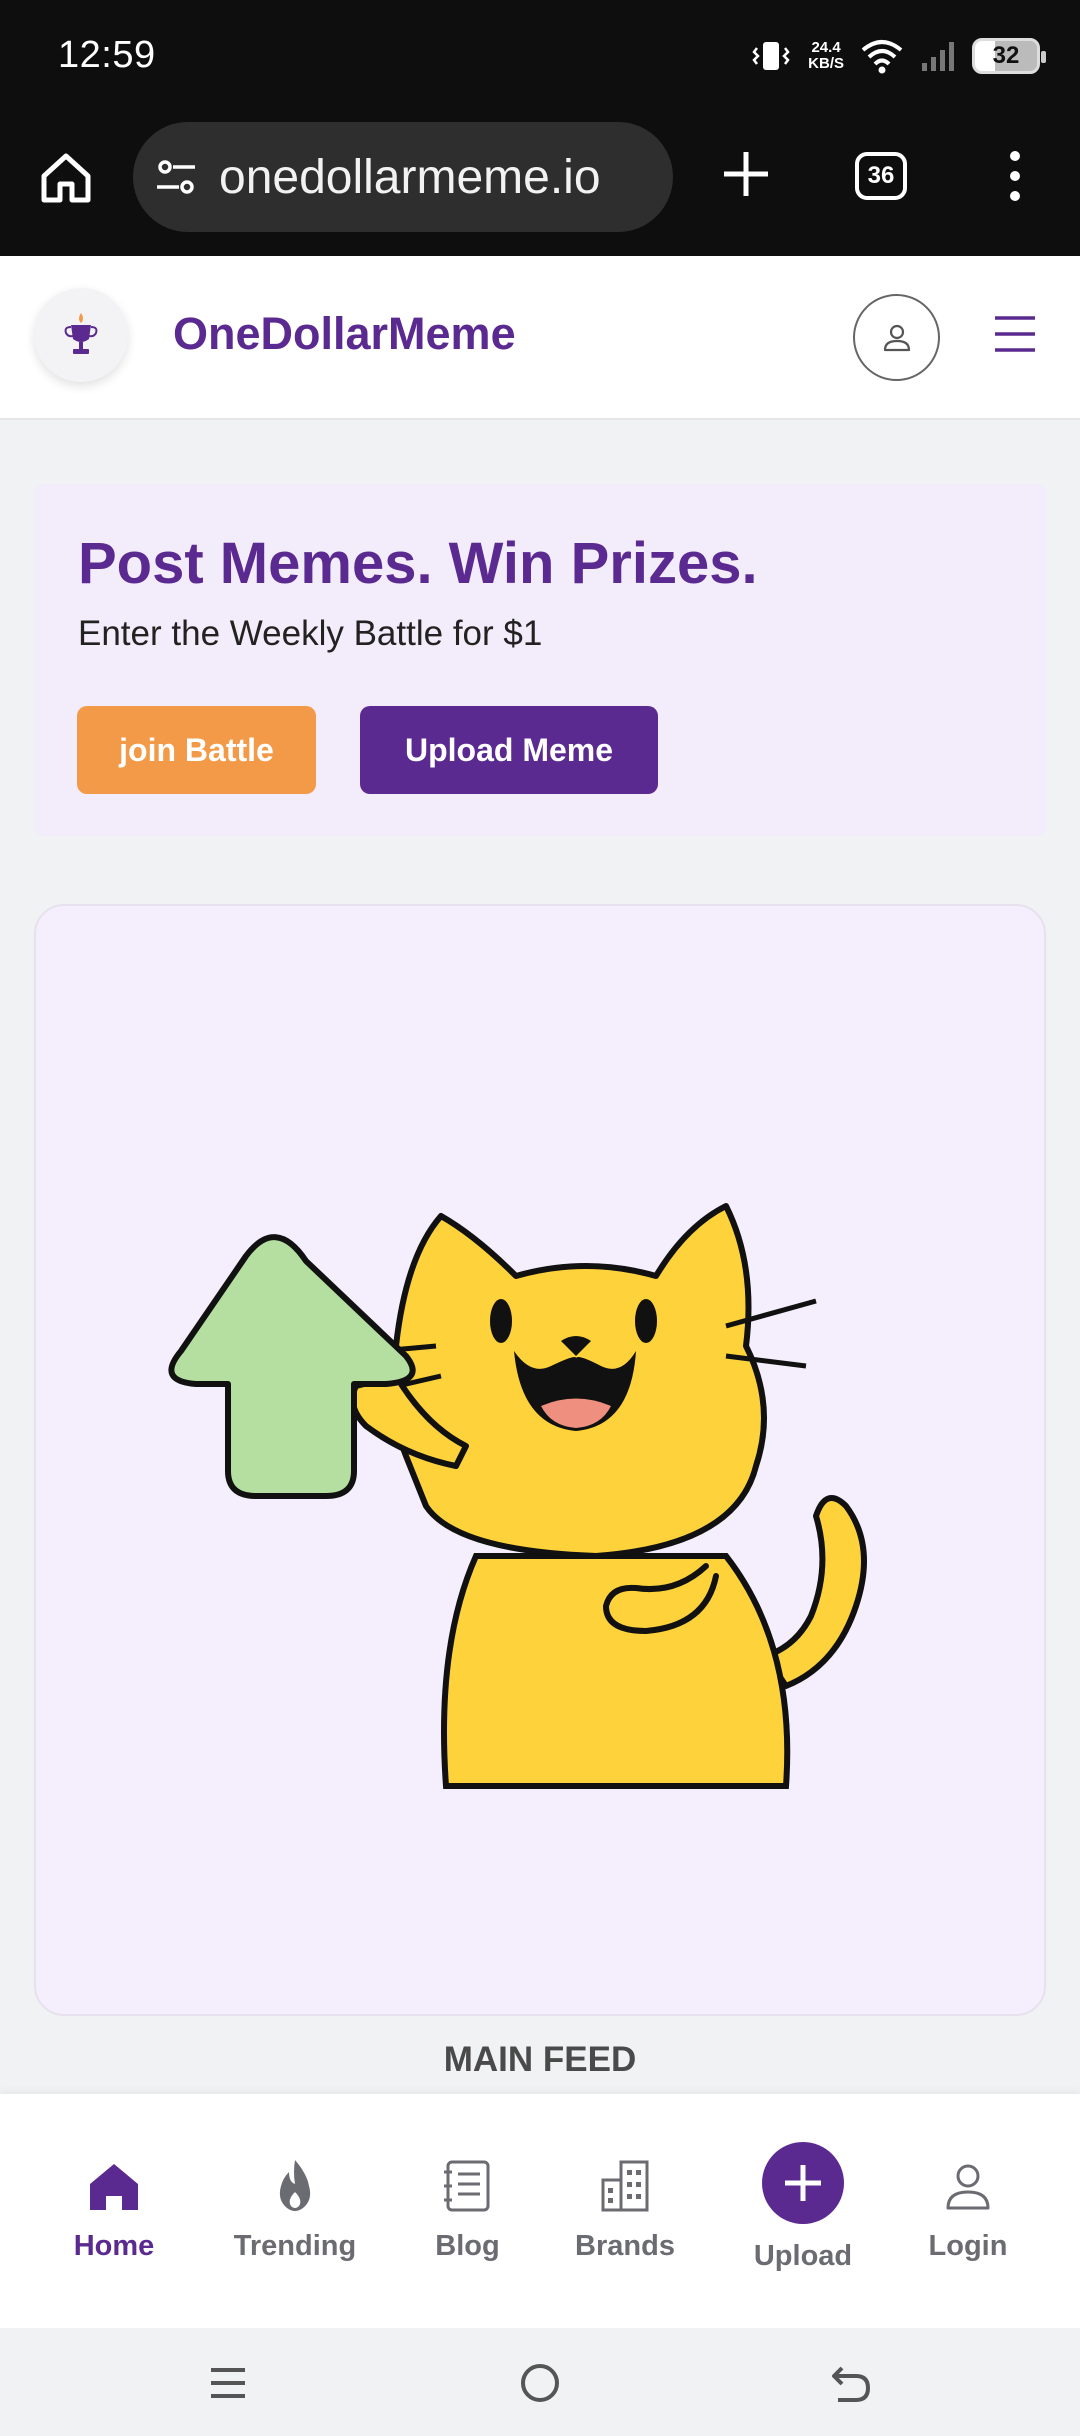 Image resolution: width=1080 pixels, height=2436 pixels. Describe the element at coordinates (968, 2246) in the screenshot. I see `nav-label-login: Login` at that location.